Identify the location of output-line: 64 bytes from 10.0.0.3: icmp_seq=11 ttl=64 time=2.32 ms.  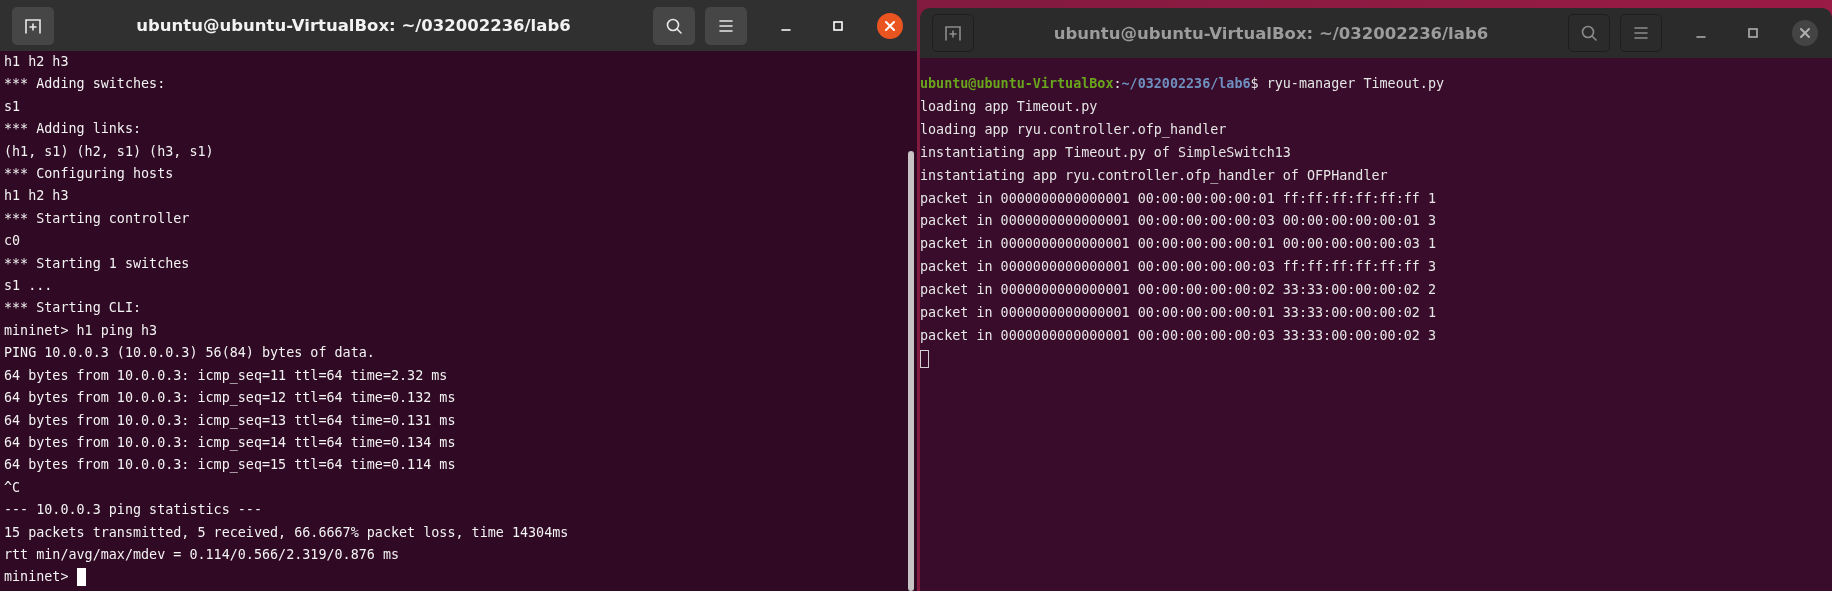
(226, 375).